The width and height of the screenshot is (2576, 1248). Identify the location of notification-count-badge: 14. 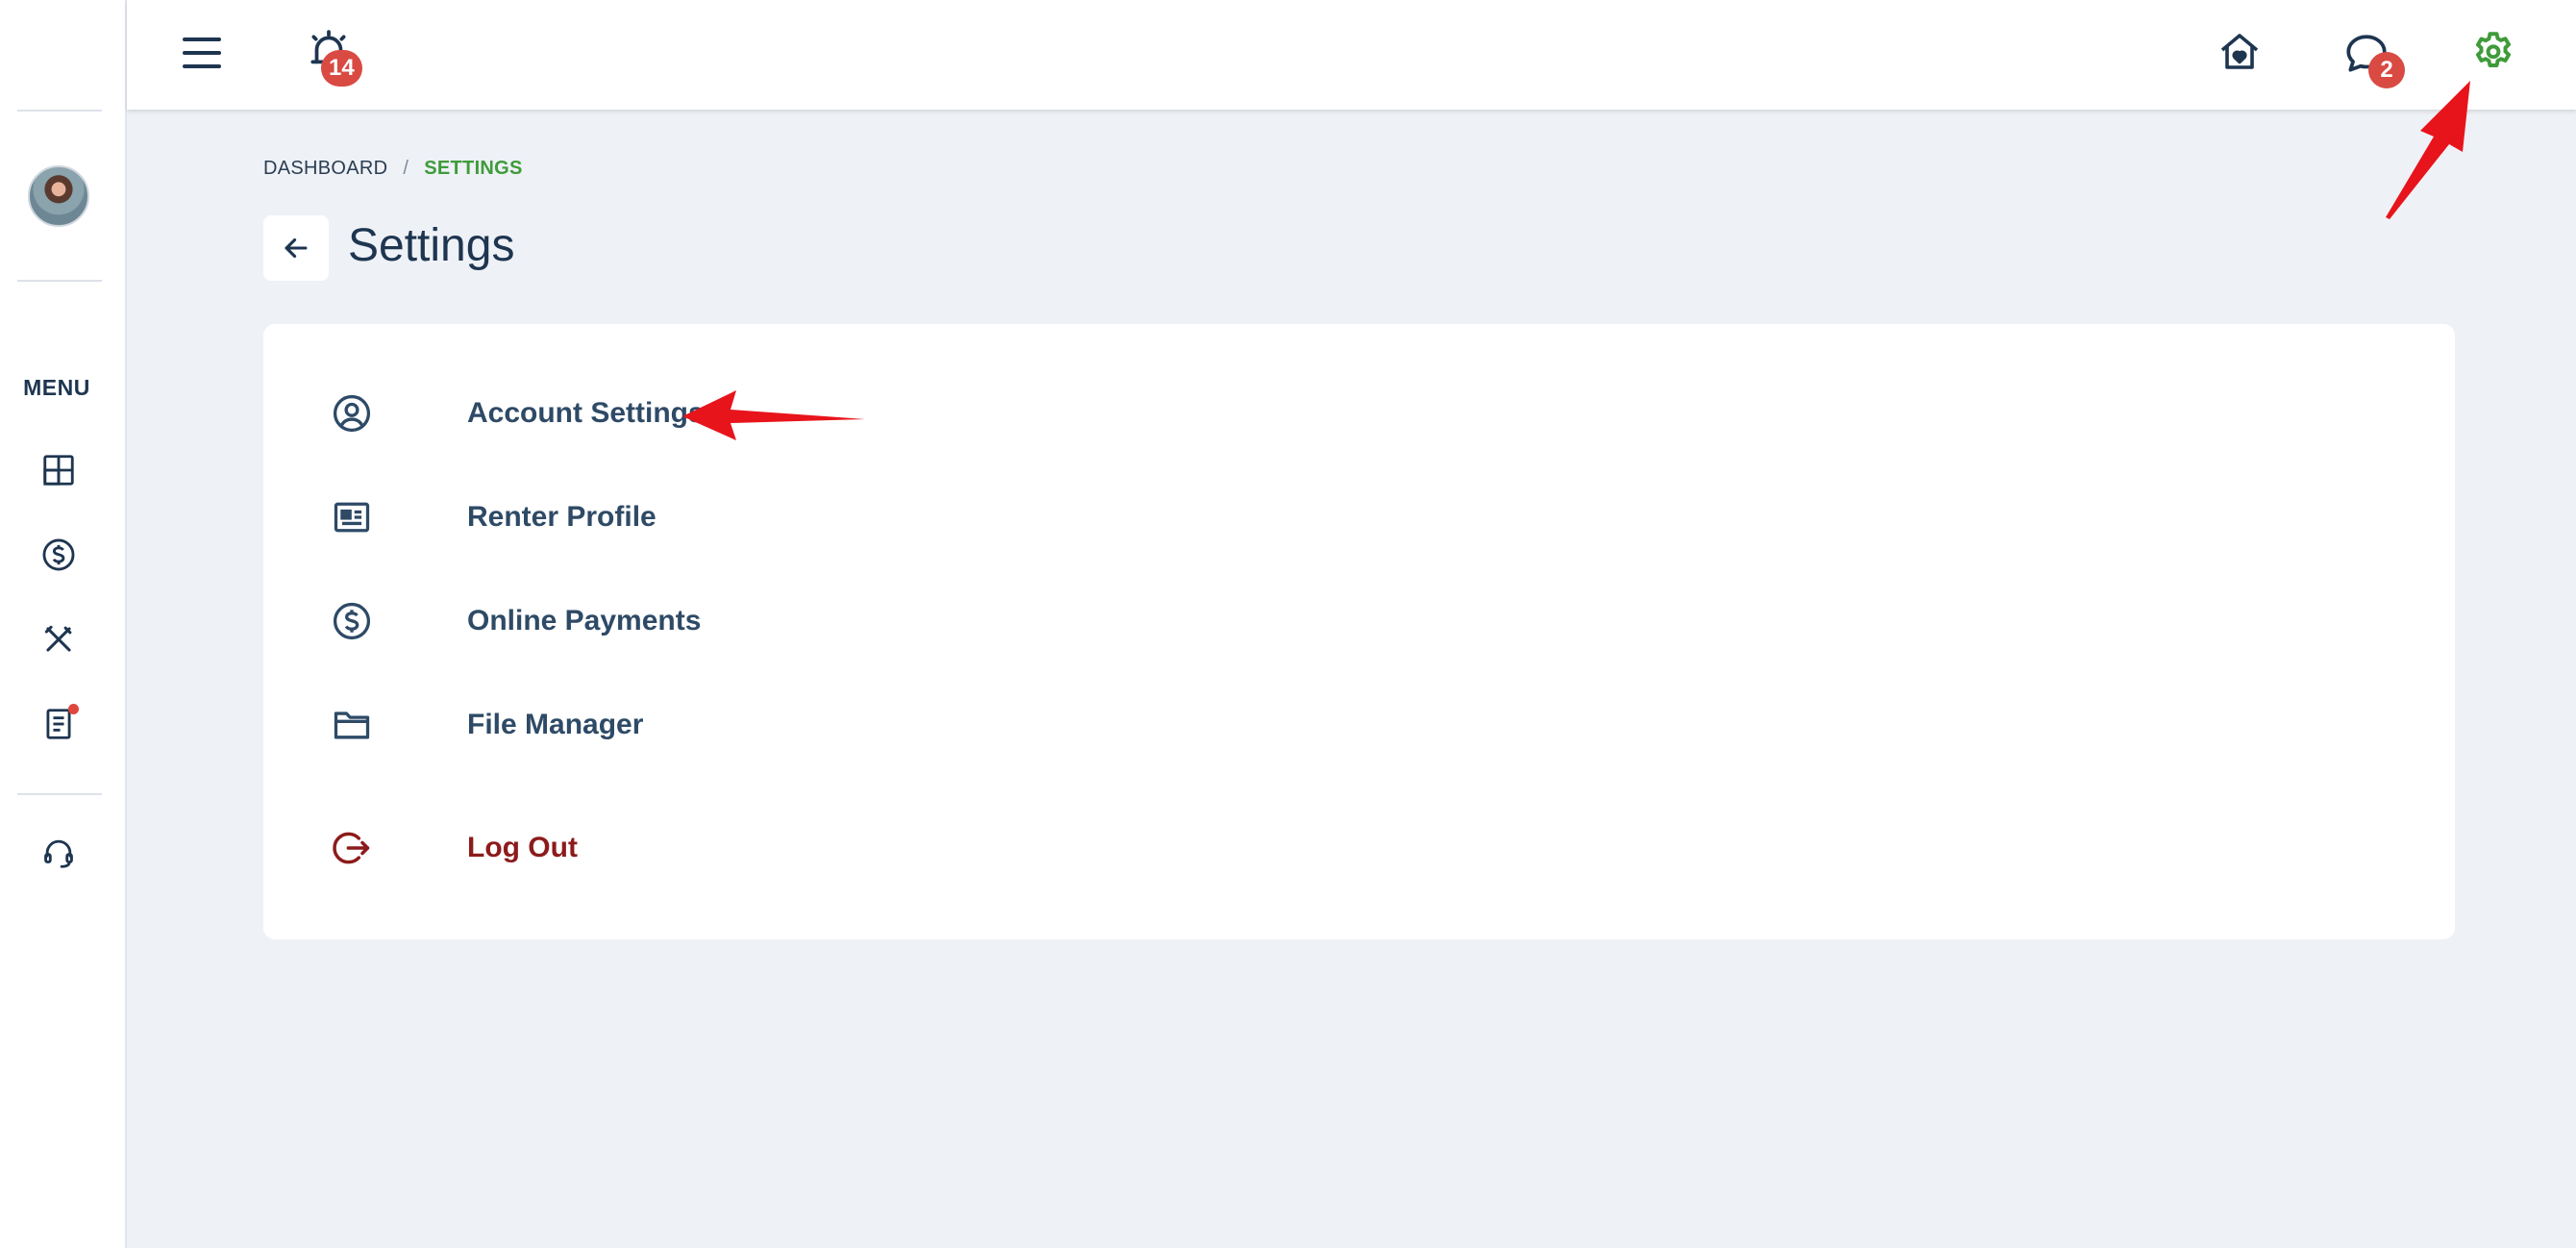
(341, 69).